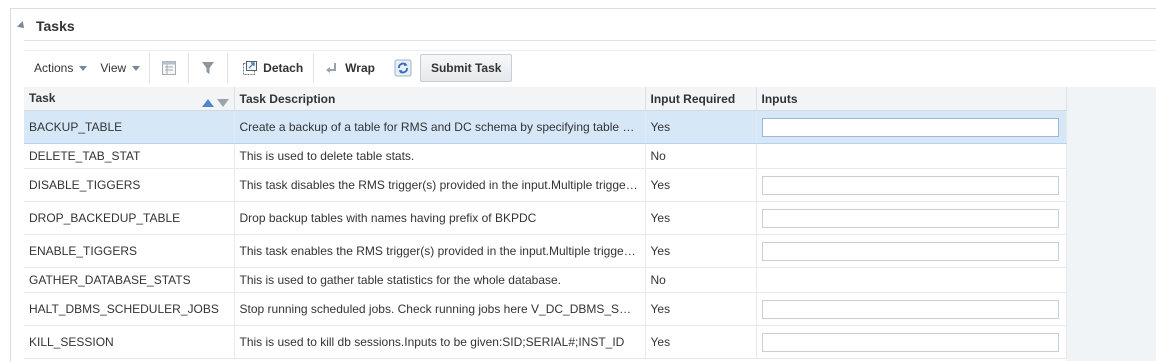 The height and width of the screenshot is (362, 1156). I want to click on actions-menu-label: Actions, so click(54, 68).